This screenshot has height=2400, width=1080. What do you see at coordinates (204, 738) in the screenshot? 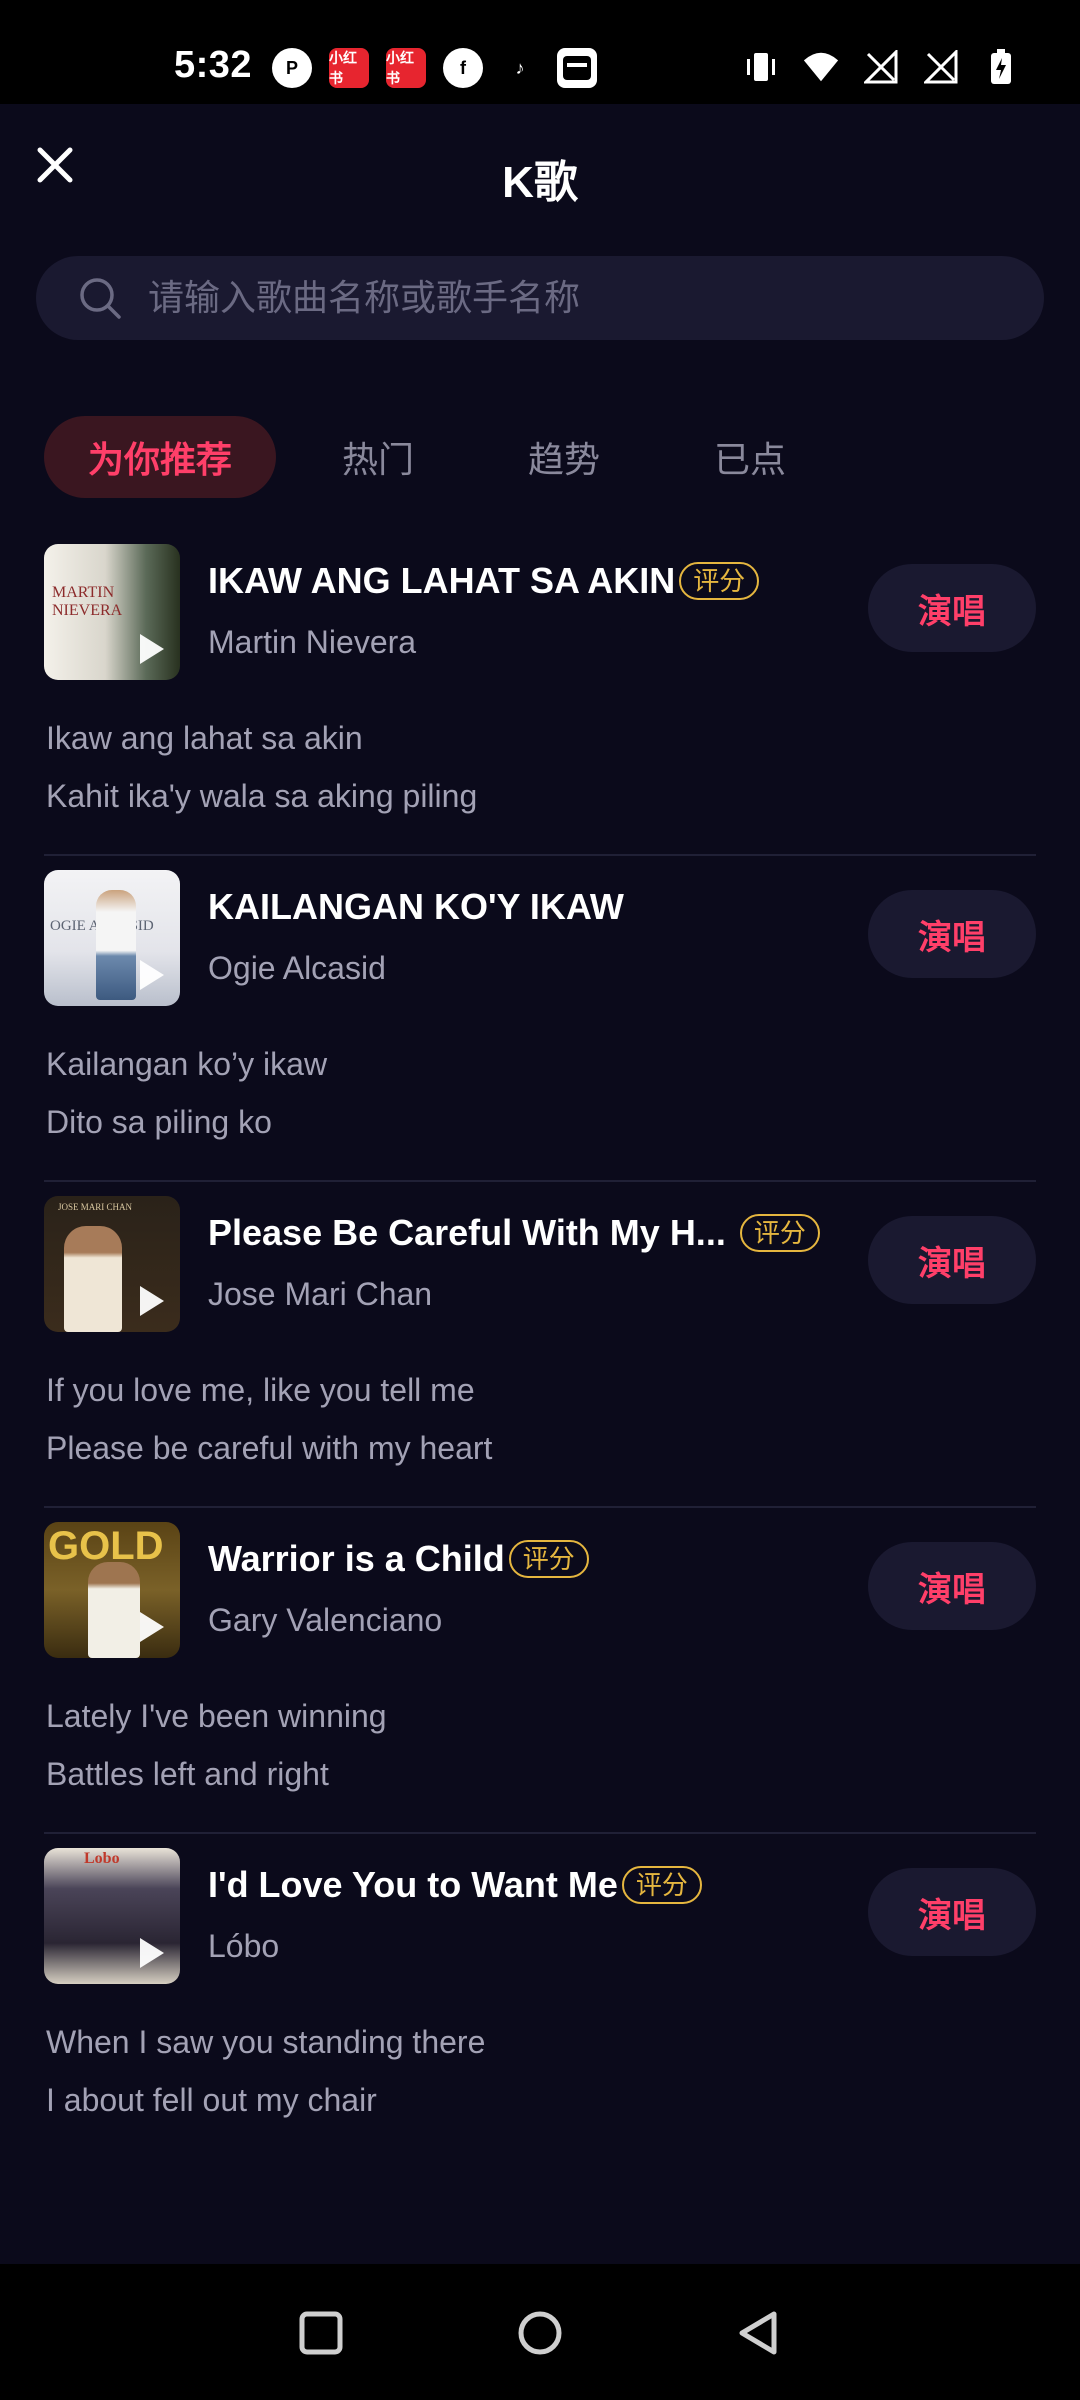
I see `lyric-line: Ikaw ang lahat sa akin` at bounding box center [204, 738].